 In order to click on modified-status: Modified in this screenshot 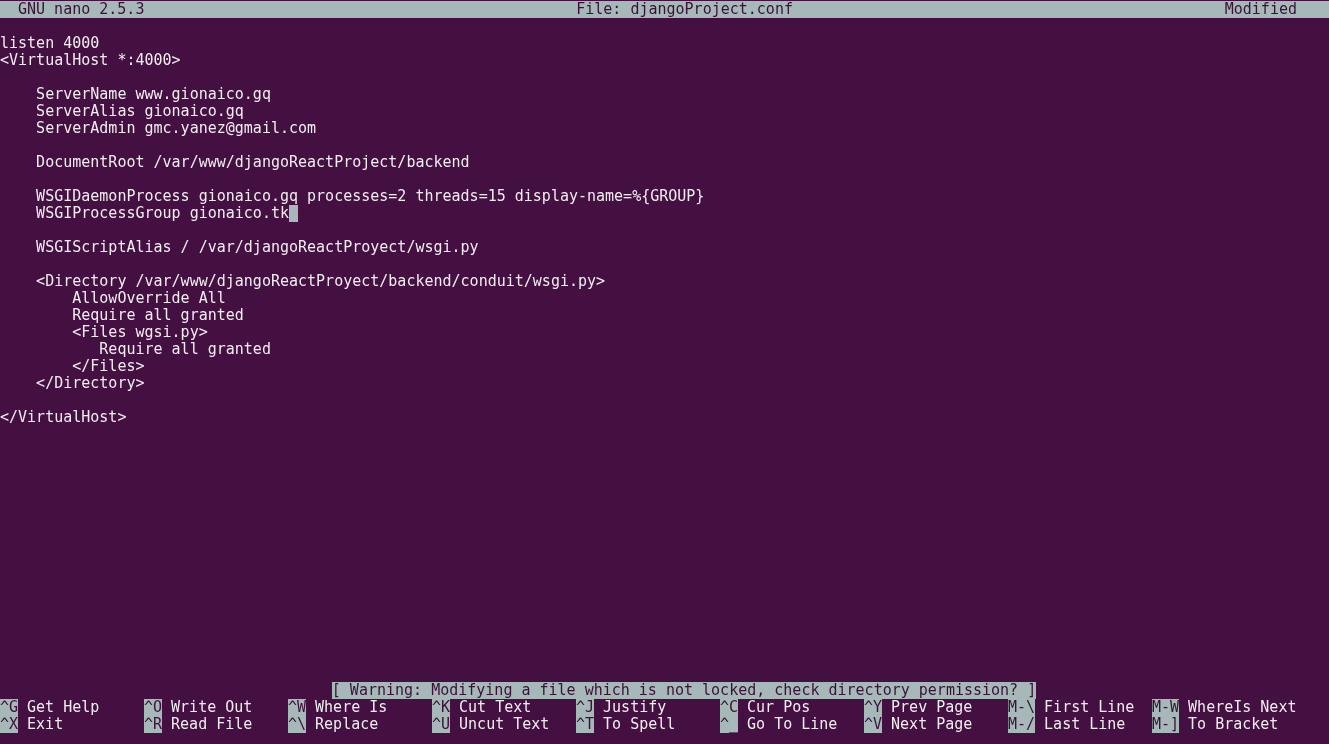, I will do `click(1260, 9)`.